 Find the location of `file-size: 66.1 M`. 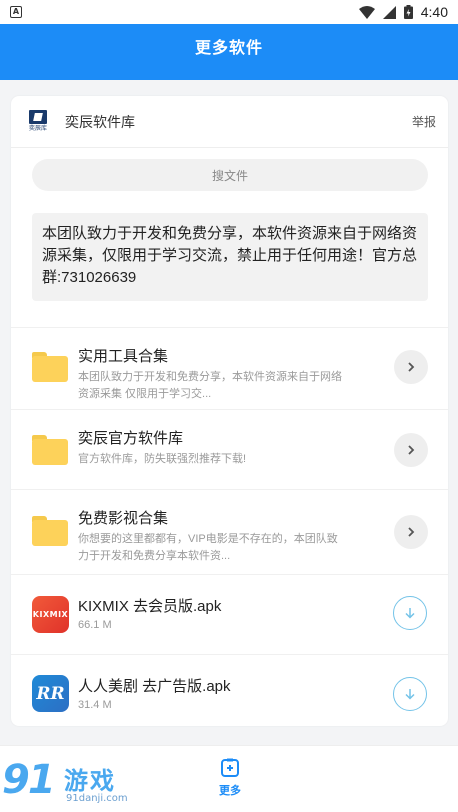

file-size: 66.1 M is located at coordinates (95, 625).